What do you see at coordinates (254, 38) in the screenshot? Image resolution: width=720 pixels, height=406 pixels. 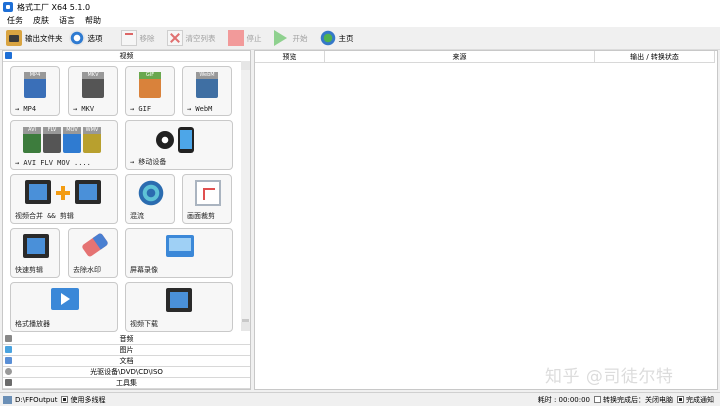 I see `stop-label: 停止` at bounding box center [254, 38].